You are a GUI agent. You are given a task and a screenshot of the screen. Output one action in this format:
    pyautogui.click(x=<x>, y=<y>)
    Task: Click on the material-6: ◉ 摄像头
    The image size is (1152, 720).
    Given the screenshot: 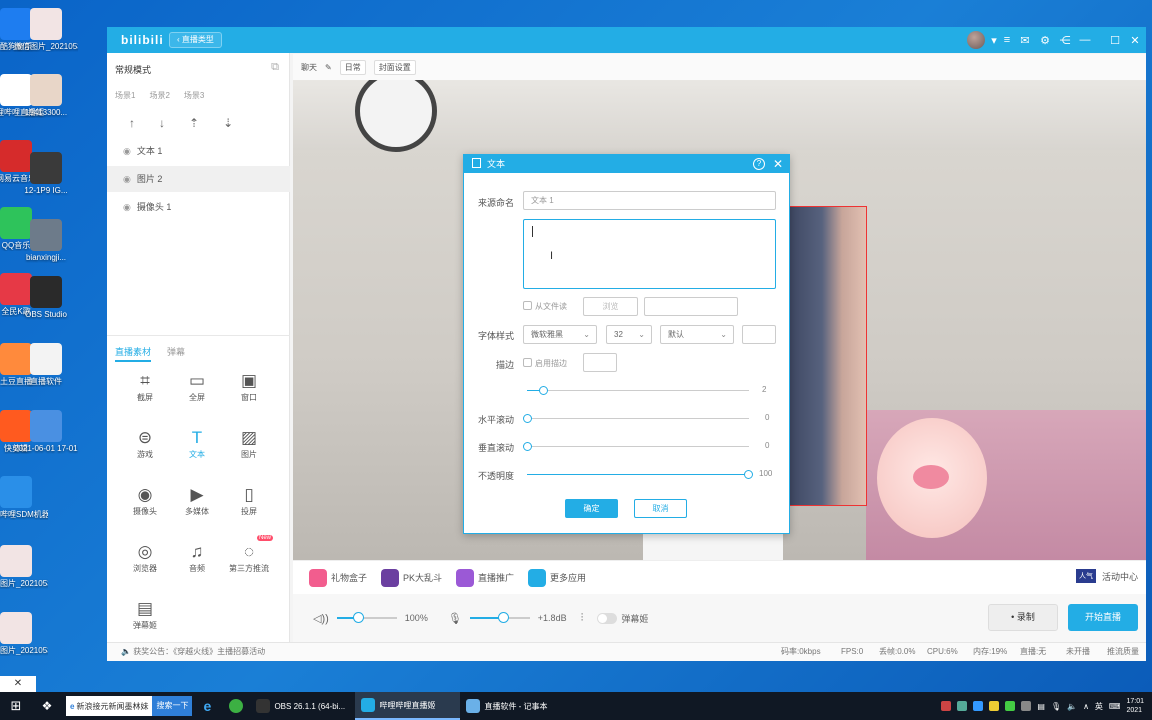 What is the action you would take?
    pyautogui.click(x=145, y=500)
    